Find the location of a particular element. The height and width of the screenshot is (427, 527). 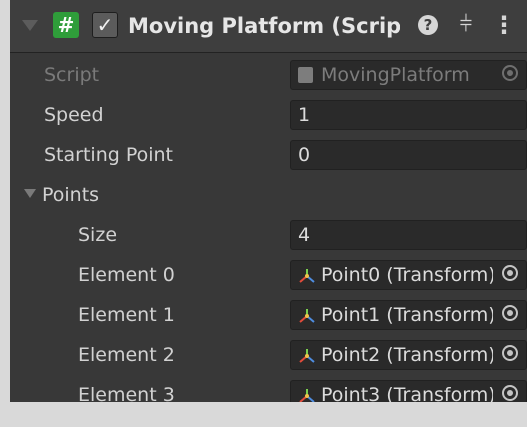

element-row: Element 2 Point2 (Transform) is located at coordinates (268, 355).